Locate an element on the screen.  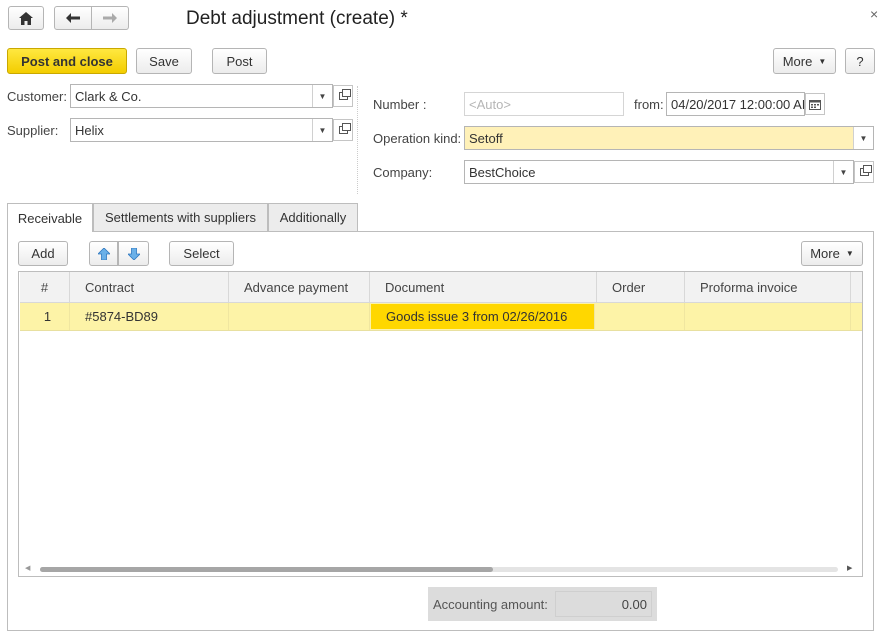
calendar-icon is located at coordinates (815, 104).